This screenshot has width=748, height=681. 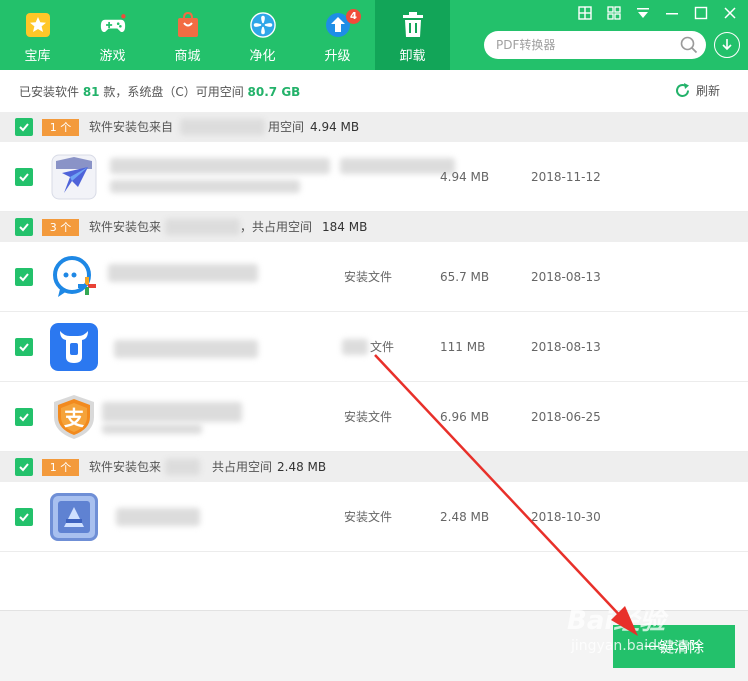 I want to click on group-count-badge: 3 个, so click(x=60, y=227).